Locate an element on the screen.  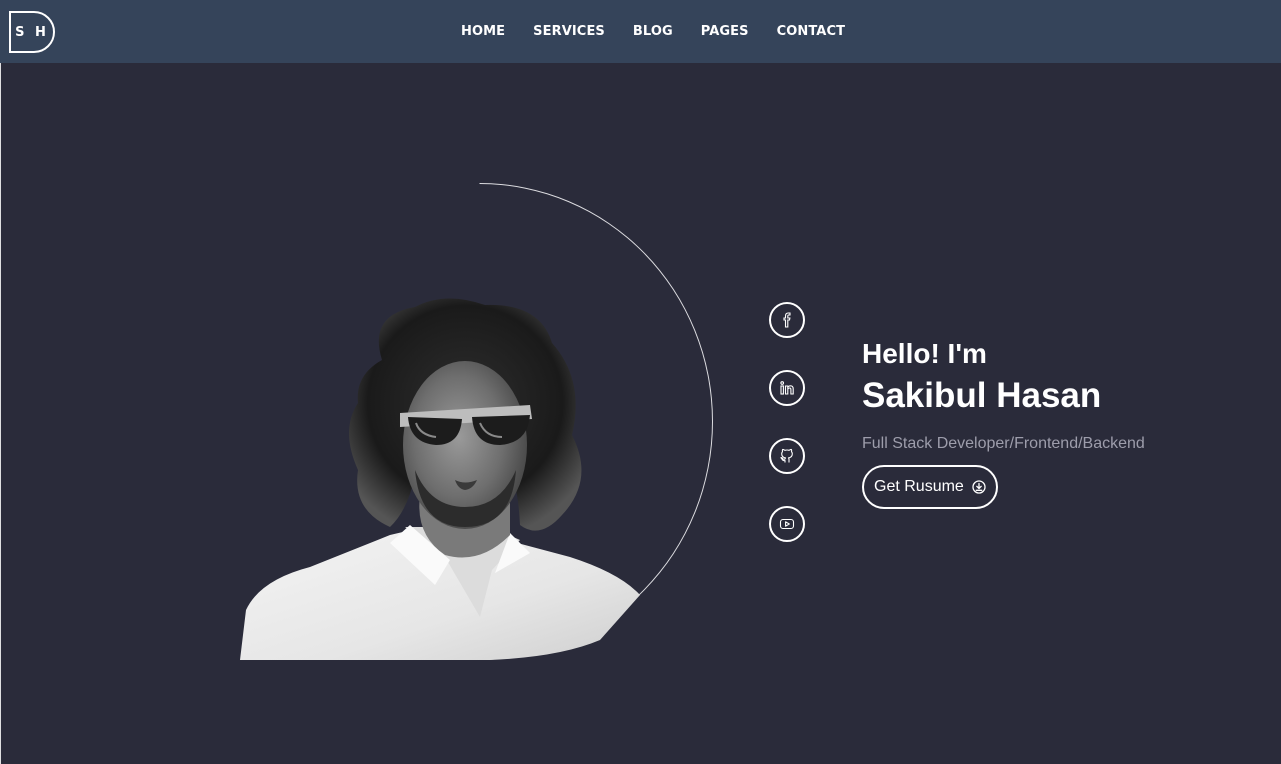
facebook-icon is located at coordinates (787, 320).